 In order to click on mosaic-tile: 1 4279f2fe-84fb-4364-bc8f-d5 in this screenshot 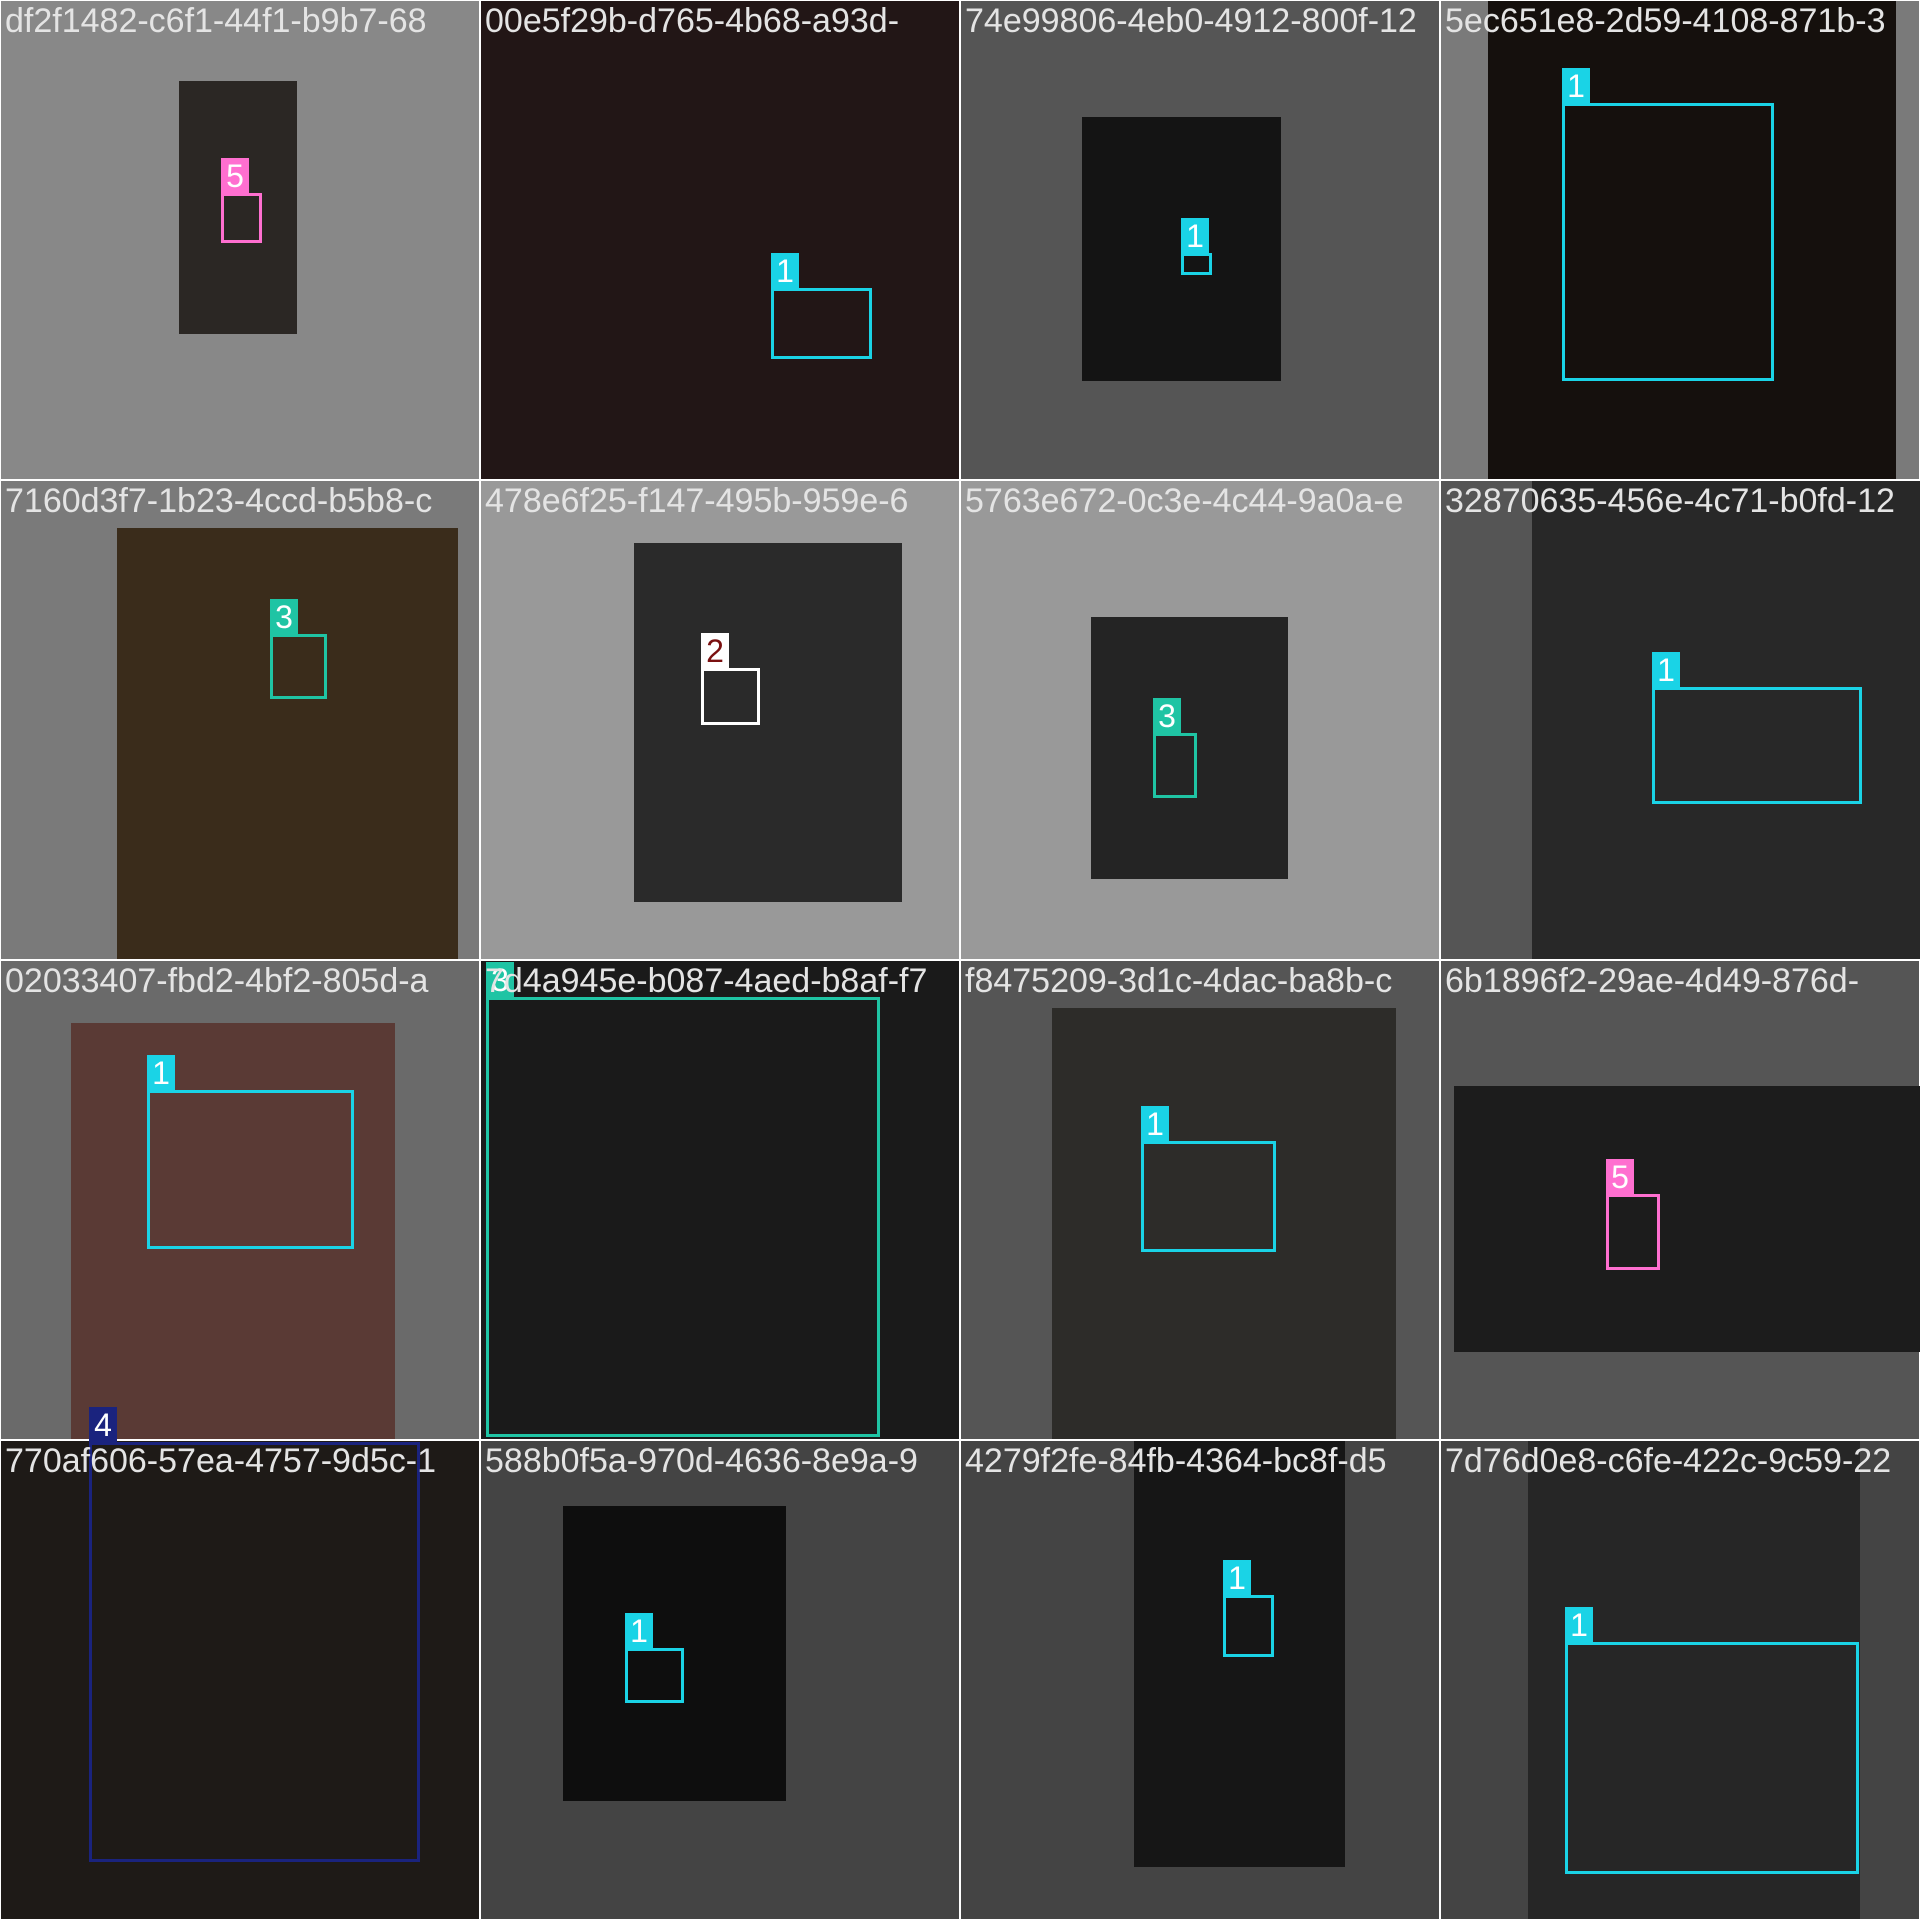, I will do `click(1200, 1680)`.